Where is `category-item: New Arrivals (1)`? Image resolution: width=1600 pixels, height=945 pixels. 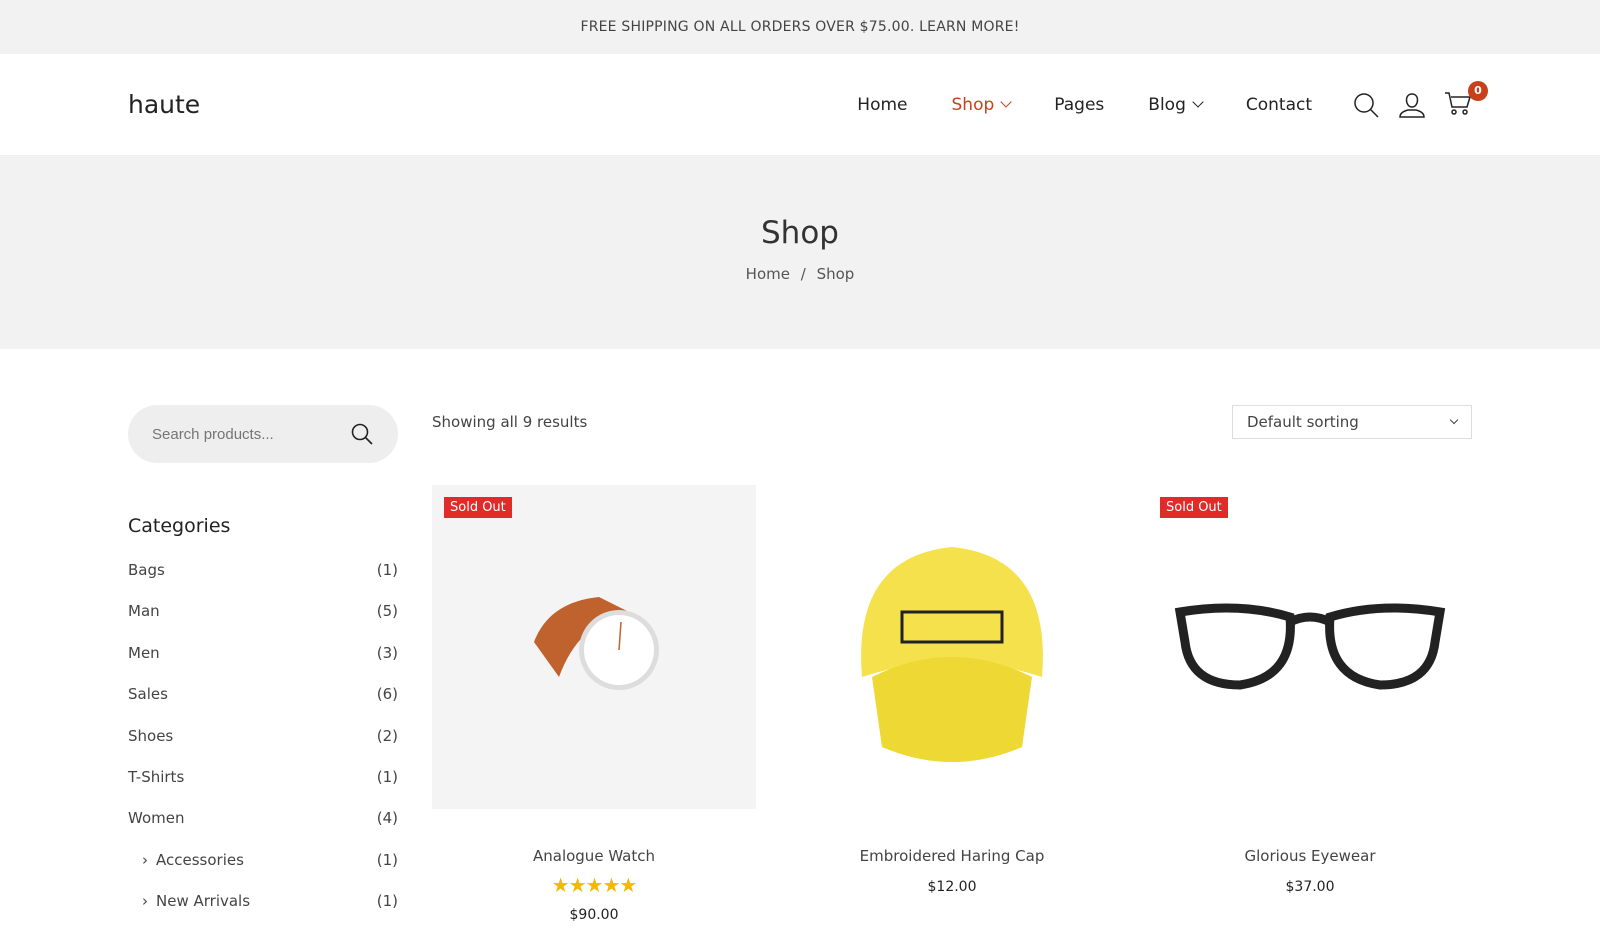 category-item: New Arrivals (1) is located at coordinates (263, 912).